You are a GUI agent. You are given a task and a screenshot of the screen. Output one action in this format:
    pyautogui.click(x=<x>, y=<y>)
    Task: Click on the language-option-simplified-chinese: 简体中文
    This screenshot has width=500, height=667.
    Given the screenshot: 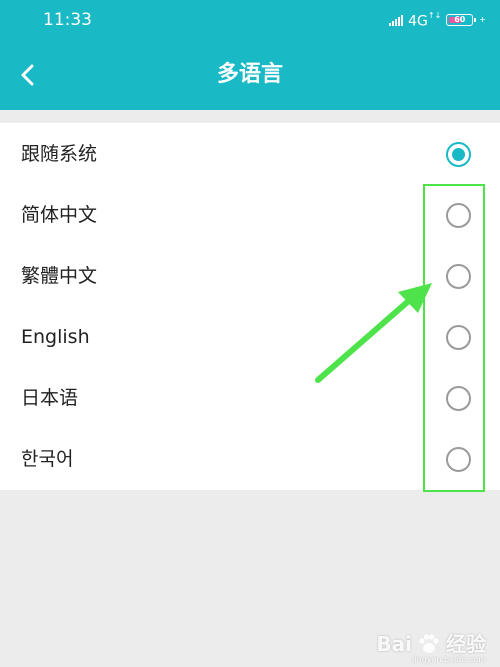 What is the action you would take?
    pyautogui.click(x=250, y=215)
    